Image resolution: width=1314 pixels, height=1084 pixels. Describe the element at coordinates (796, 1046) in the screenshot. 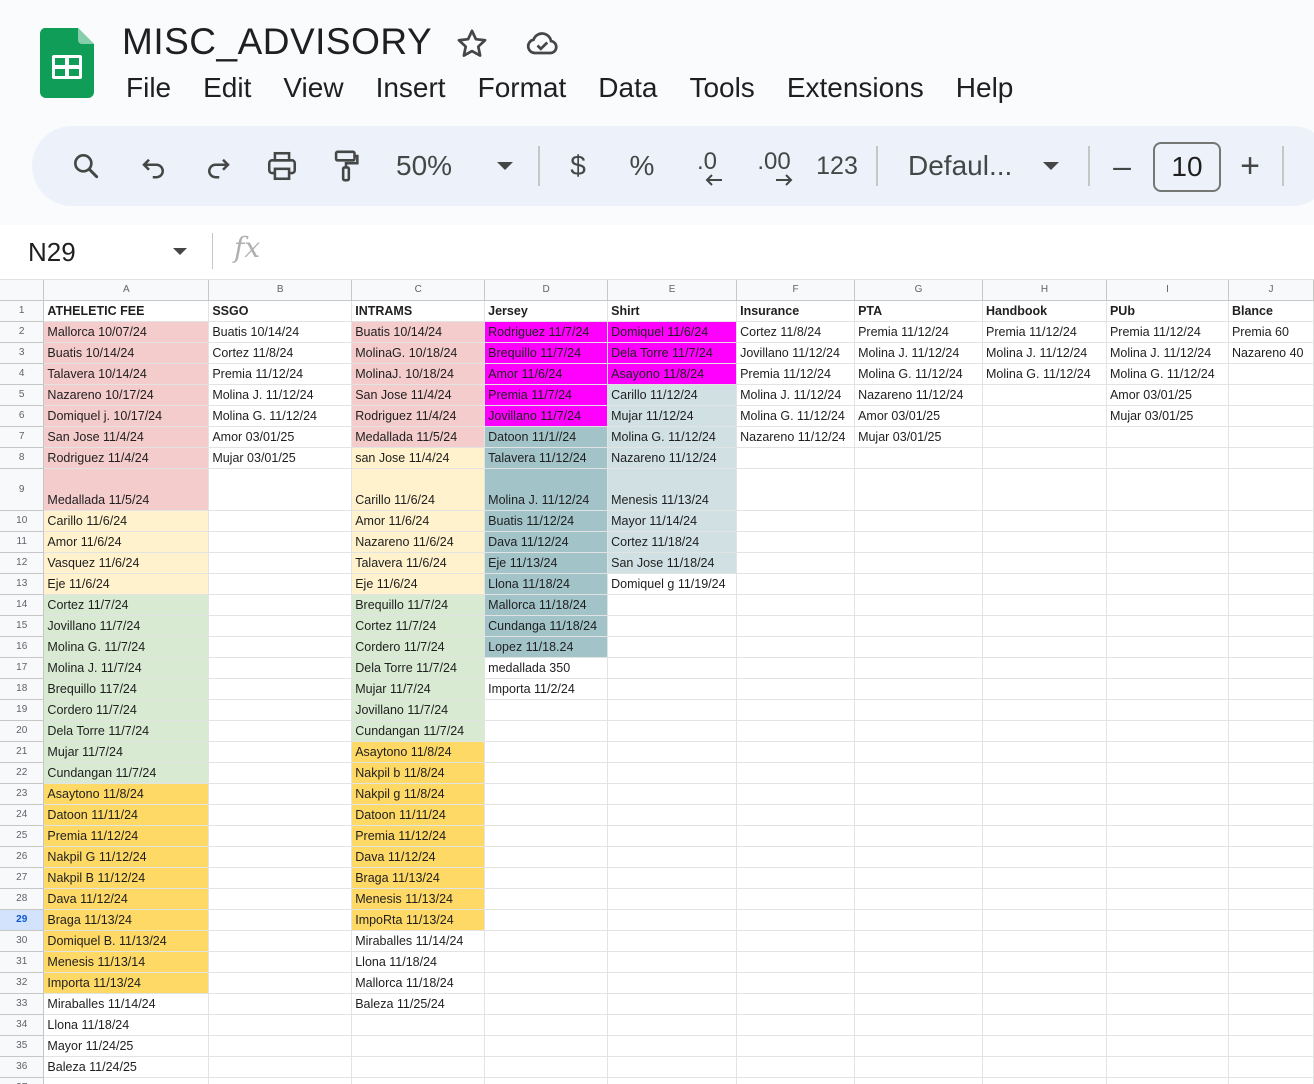

I see `cell-f35` at that location.